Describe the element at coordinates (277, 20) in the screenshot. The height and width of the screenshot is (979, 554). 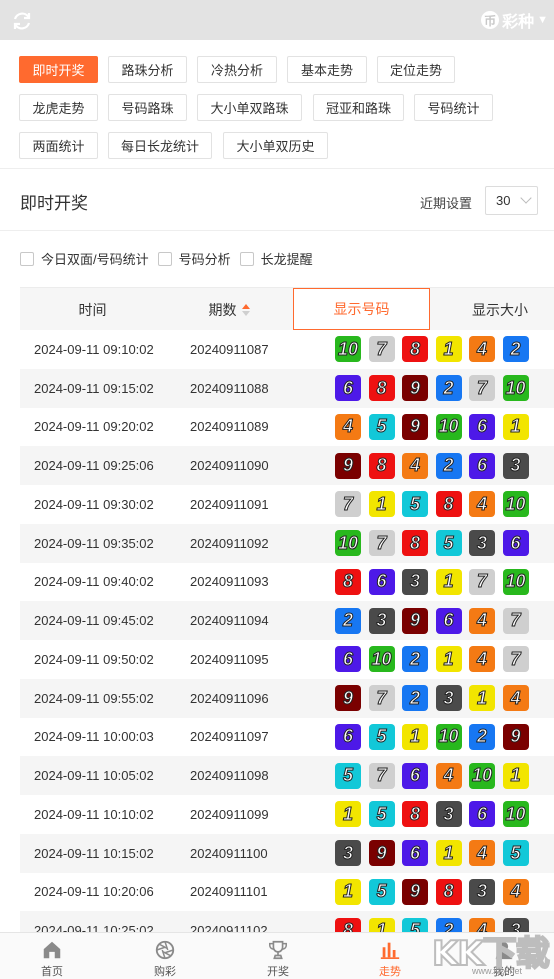
I see `top-bar: 币 彩种 ▼` at that location.